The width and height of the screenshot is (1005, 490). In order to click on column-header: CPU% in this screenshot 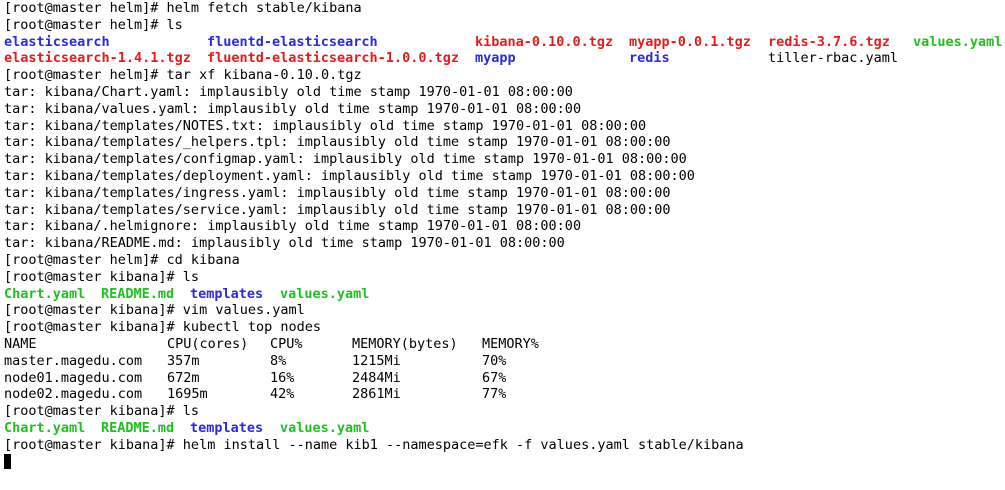, I will do `click(286, 343)`.